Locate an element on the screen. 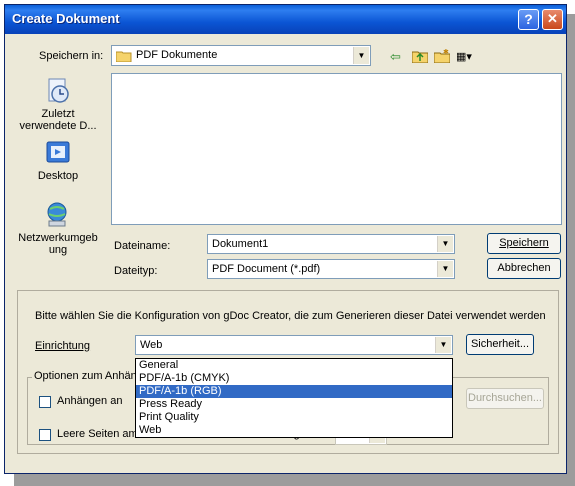 Image resolution: width=575 pixels, height=486 pixels. config-label: Einrichtung is located at coordinates (63, 346).